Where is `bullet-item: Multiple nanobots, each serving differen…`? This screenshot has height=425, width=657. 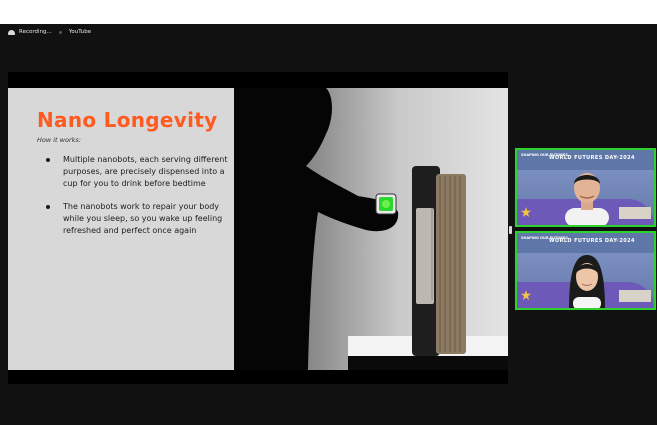
bullet-item: Multiple nanobots, each serving differen… is located at coordinates (138, 172).